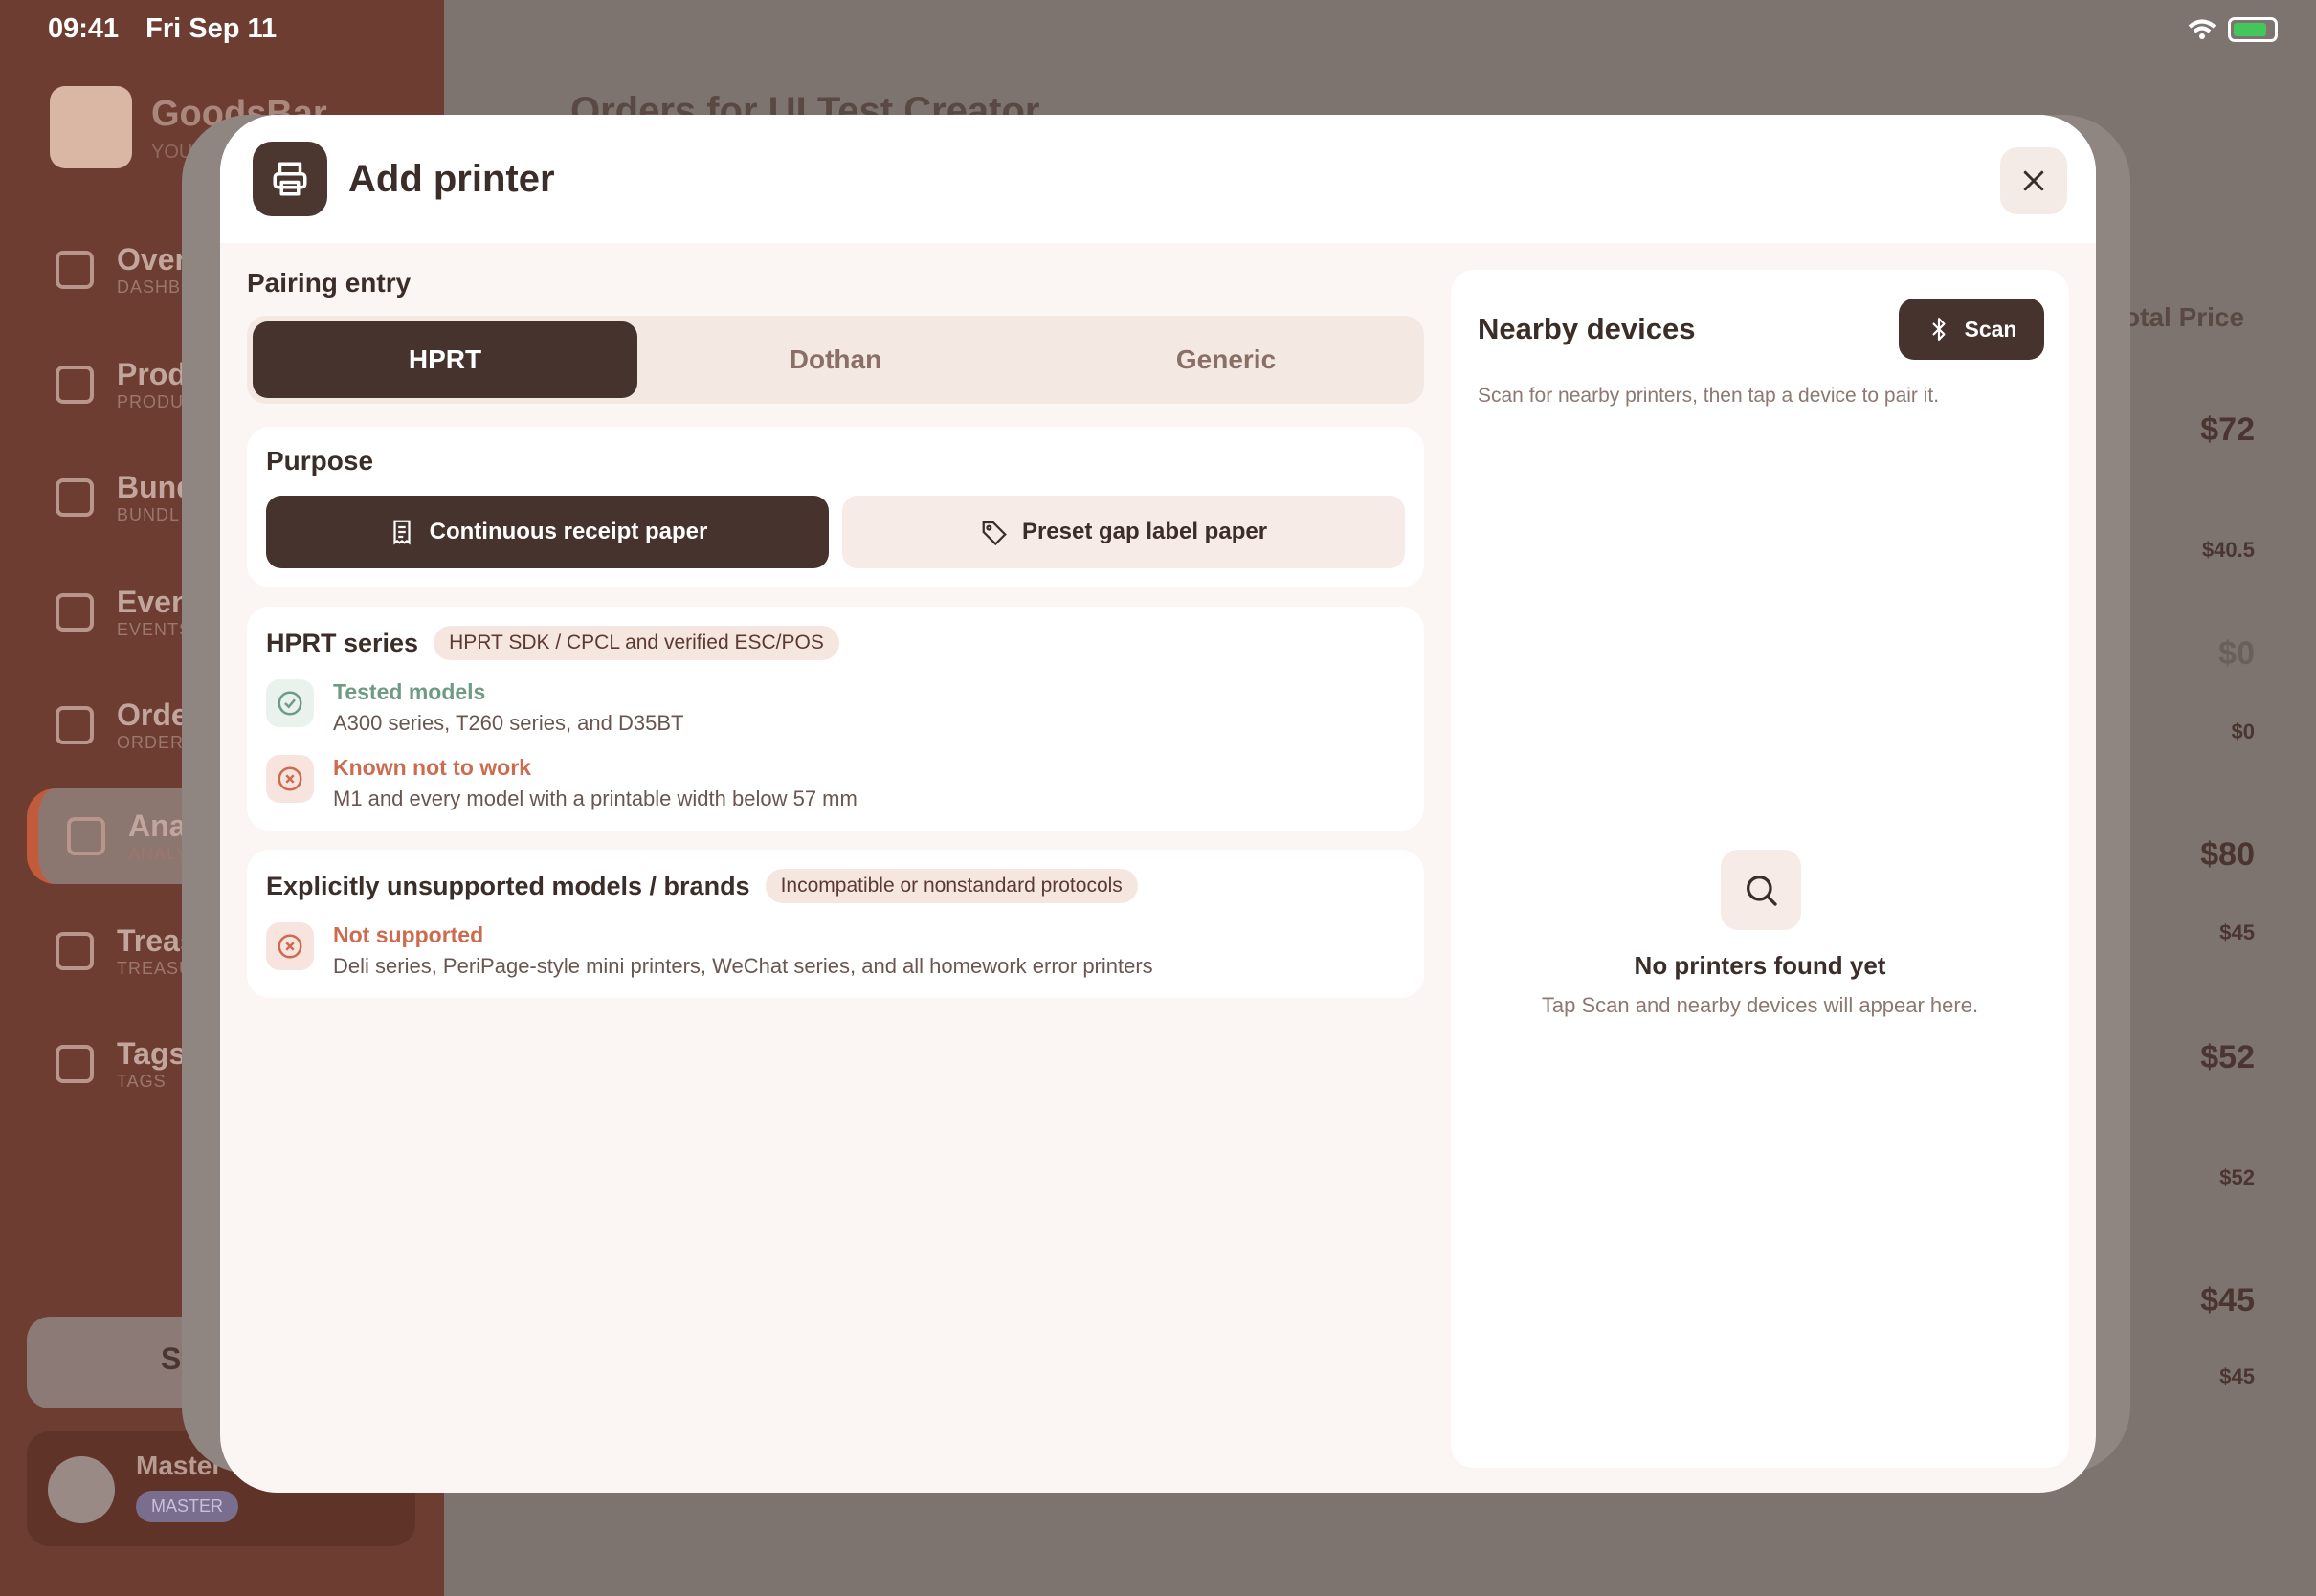  Describe the element at coordinates (445, 360) in the screenshot. I see `pairing-option-hprt: HPRT` at that location.